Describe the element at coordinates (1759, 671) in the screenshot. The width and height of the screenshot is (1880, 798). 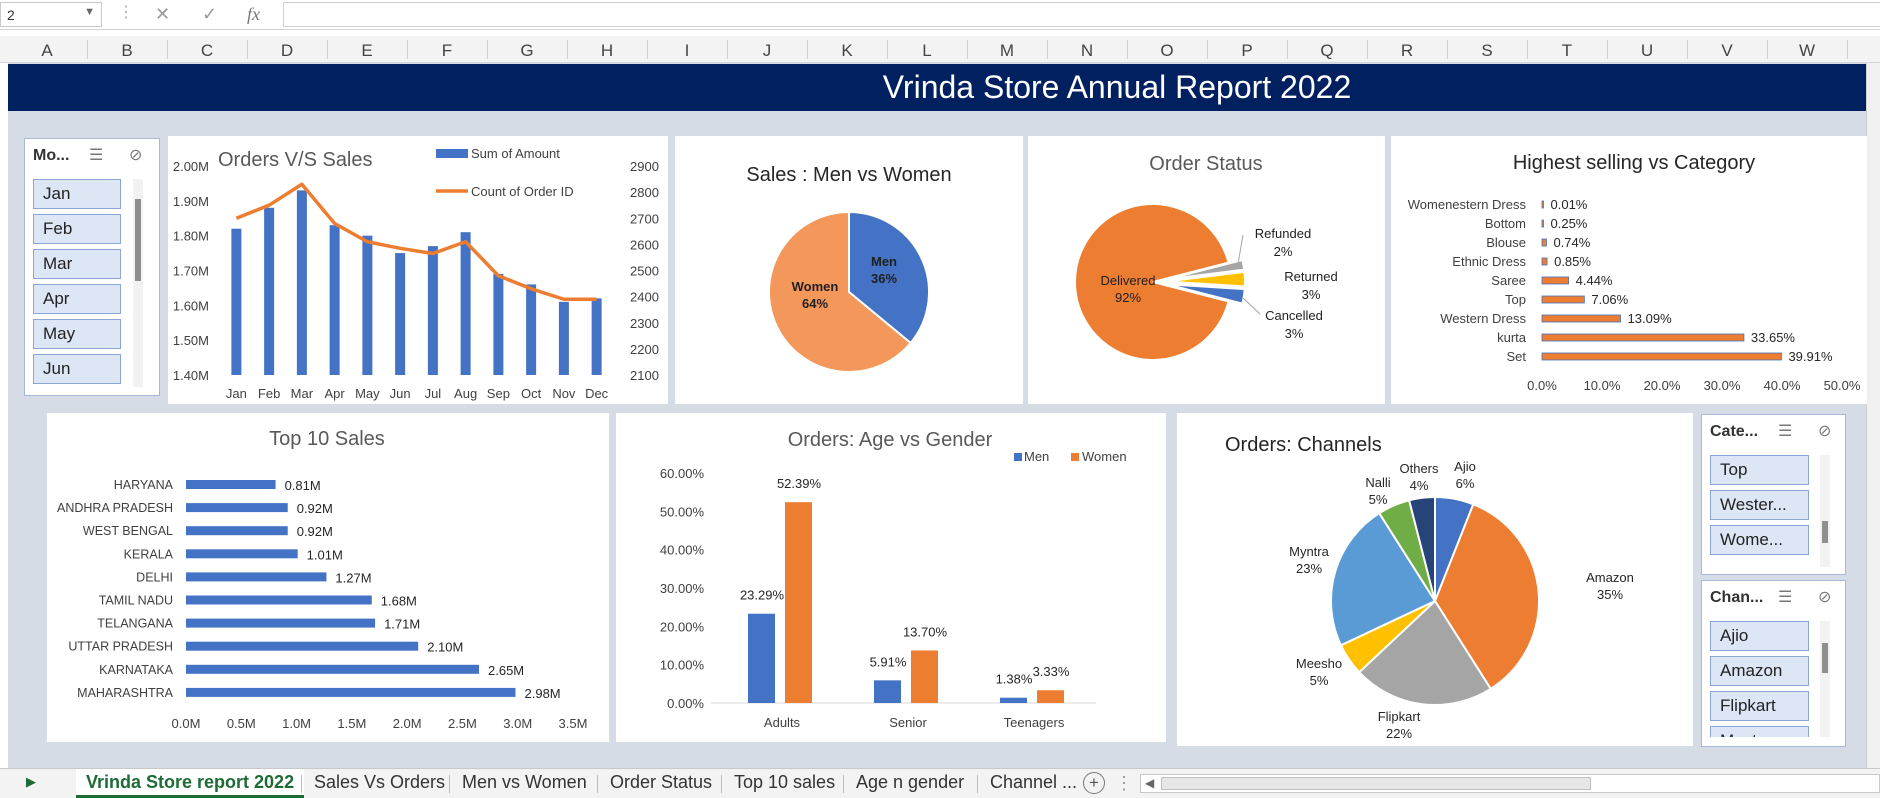
I see `slicer-item: Amazon` at that location.